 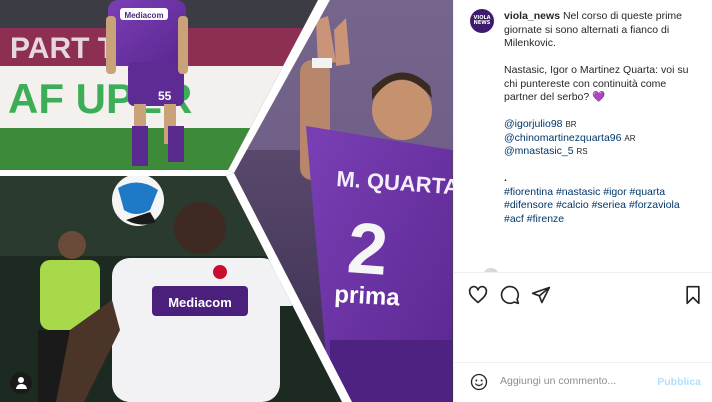 What do you see at coordinates (514, 219) in the screenshot?
I see `hashtag-link: #acf` at bounding box center [514, 219].